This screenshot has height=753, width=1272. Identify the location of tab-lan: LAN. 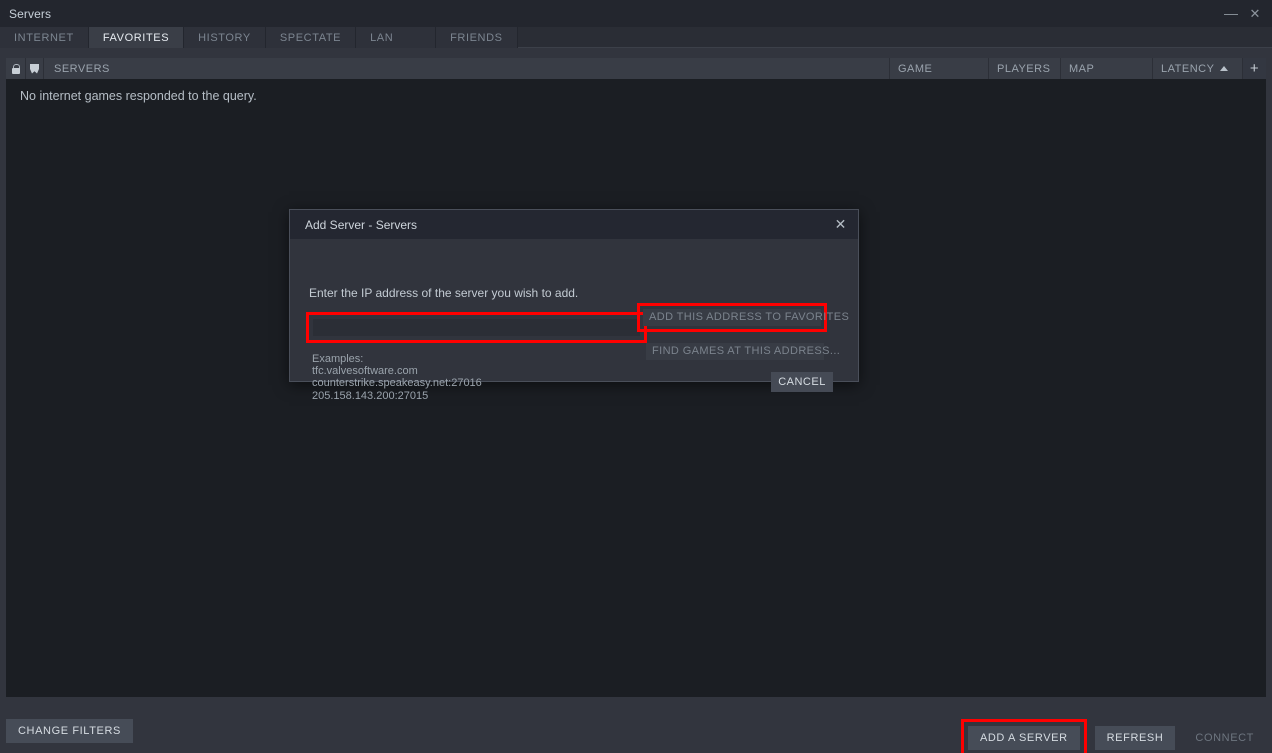
(396, 37).